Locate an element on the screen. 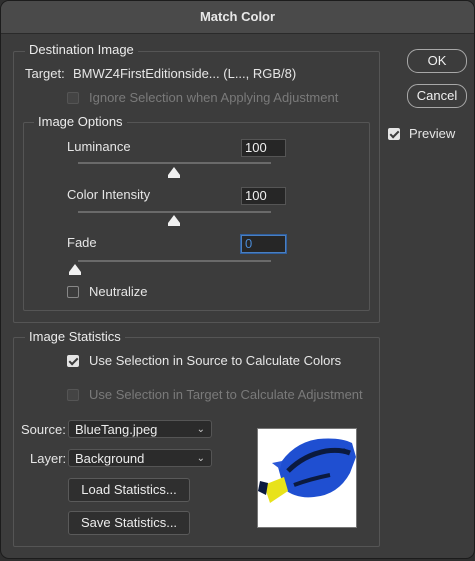 This screenshot has width=475, height=561. color-intensity-field: 100 is located at coordinates (263, 196).